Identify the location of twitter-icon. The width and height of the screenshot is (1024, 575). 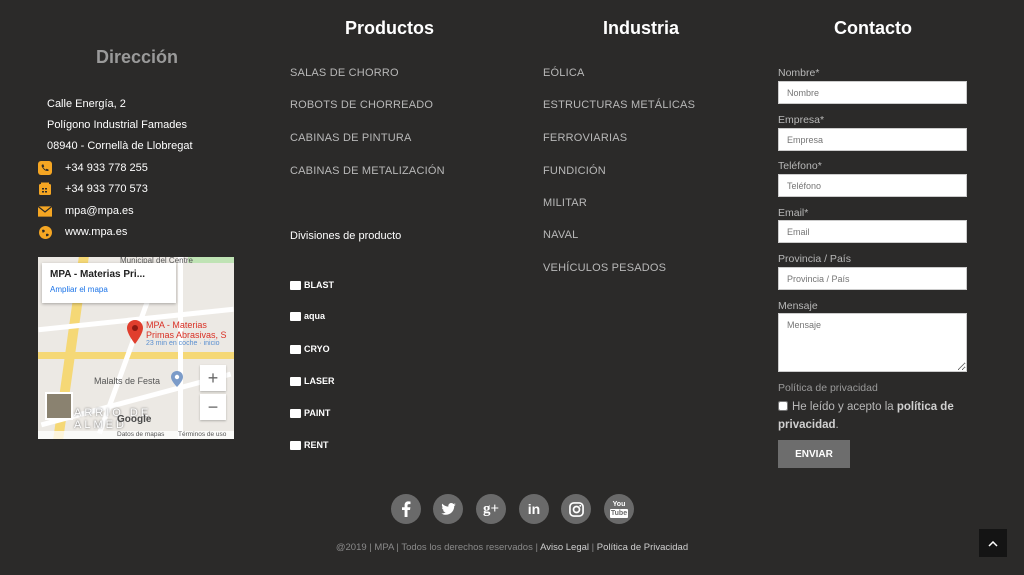
(448, 509).